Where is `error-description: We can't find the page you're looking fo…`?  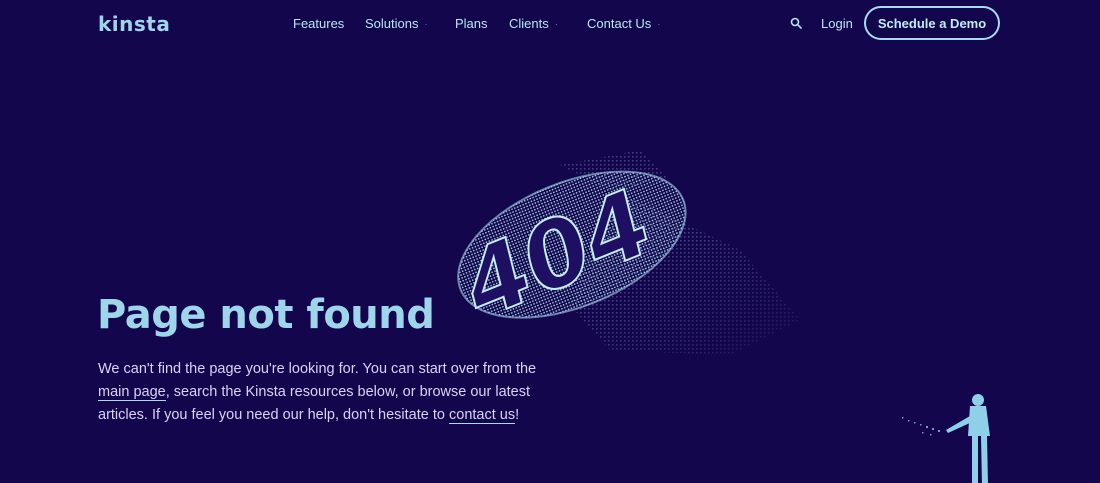 error-description: We can't find the page you're looking fo… is located at coordinates (318, 392).